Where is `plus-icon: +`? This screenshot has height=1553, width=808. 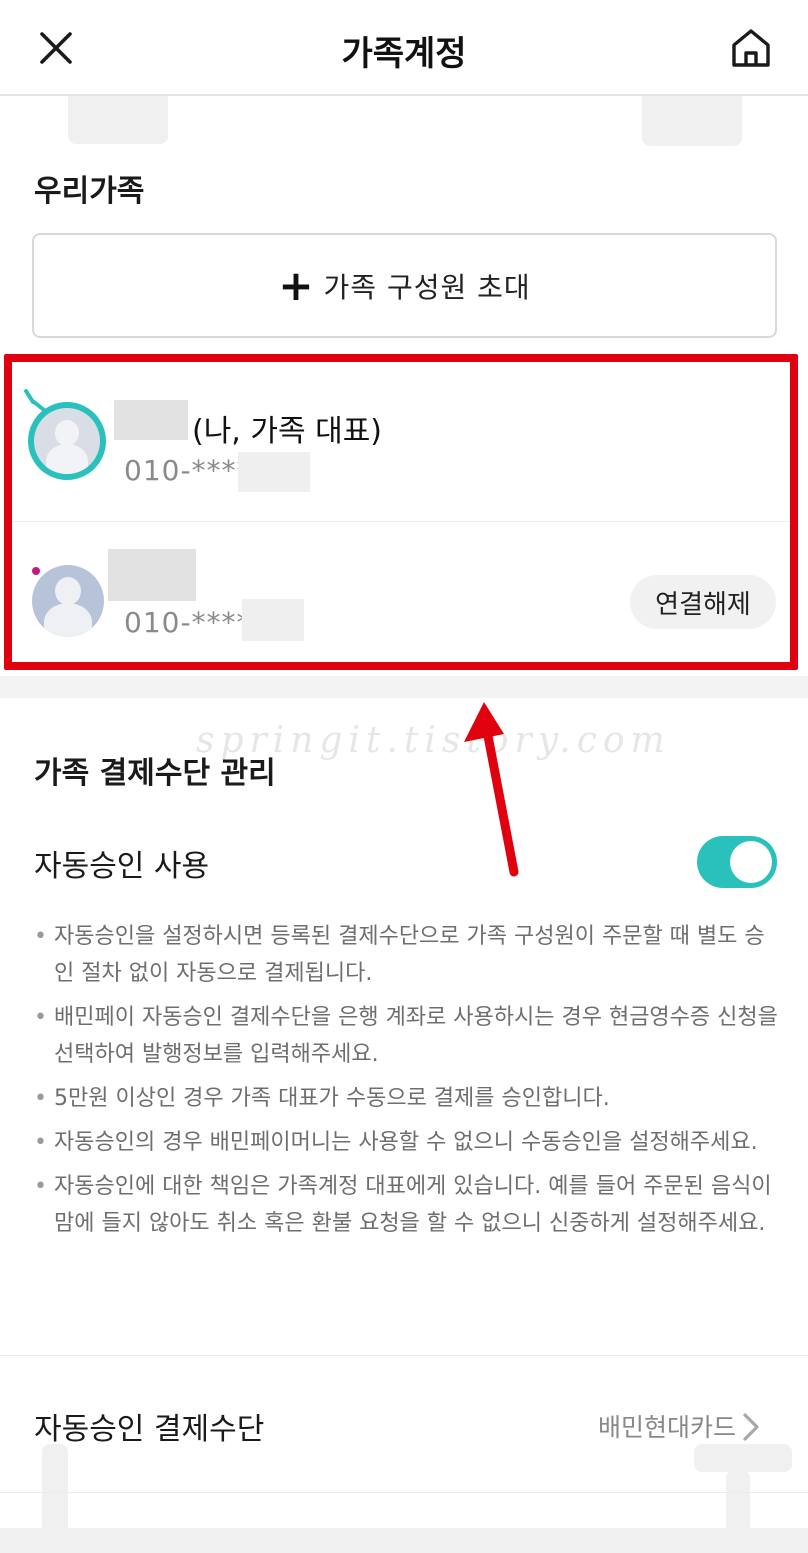
plus-icon: + is located at coordinates (296, 285).